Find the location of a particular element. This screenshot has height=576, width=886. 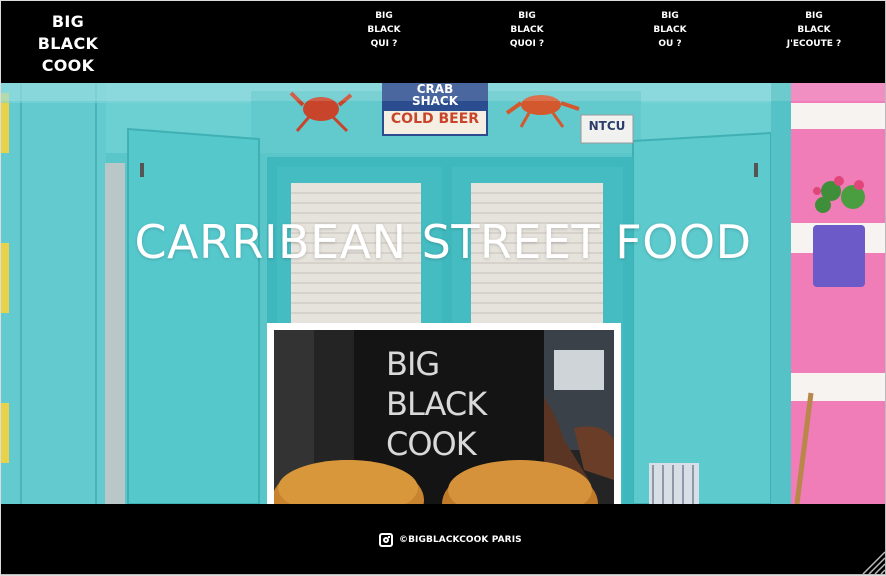

footer: ©BIGBLACKCOOK PARIS is located at coordinates (443, 539).